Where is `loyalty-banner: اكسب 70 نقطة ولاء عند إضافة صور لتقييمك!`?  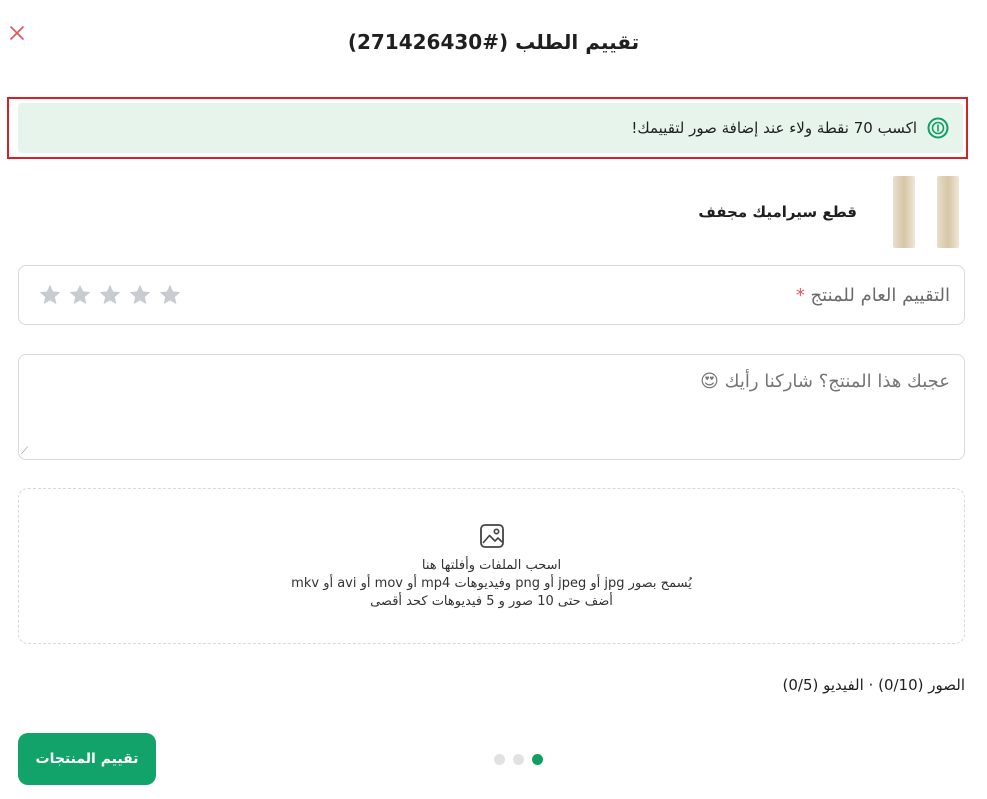 loyalty-banner: اكسب 70 نقطة ولاء عند إضافة صور لتقييمك! is located at coordinates (490, 128).